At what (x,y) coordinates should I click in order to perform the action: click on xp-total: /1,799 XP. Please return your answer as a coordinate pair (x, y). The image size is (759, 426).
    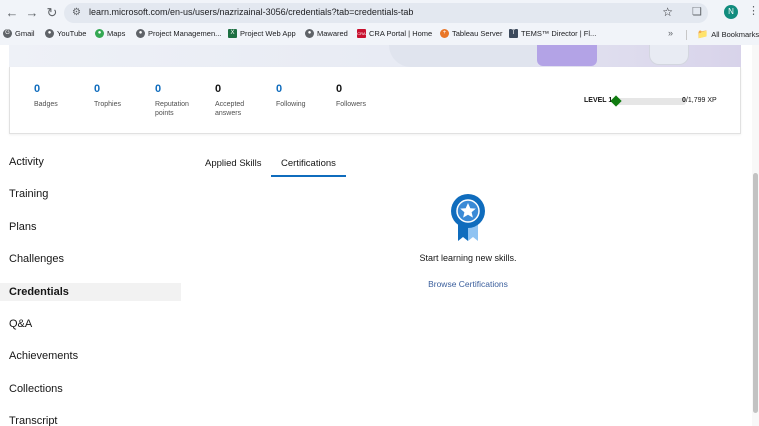
    Looking at the image, I should click on (701, 100).